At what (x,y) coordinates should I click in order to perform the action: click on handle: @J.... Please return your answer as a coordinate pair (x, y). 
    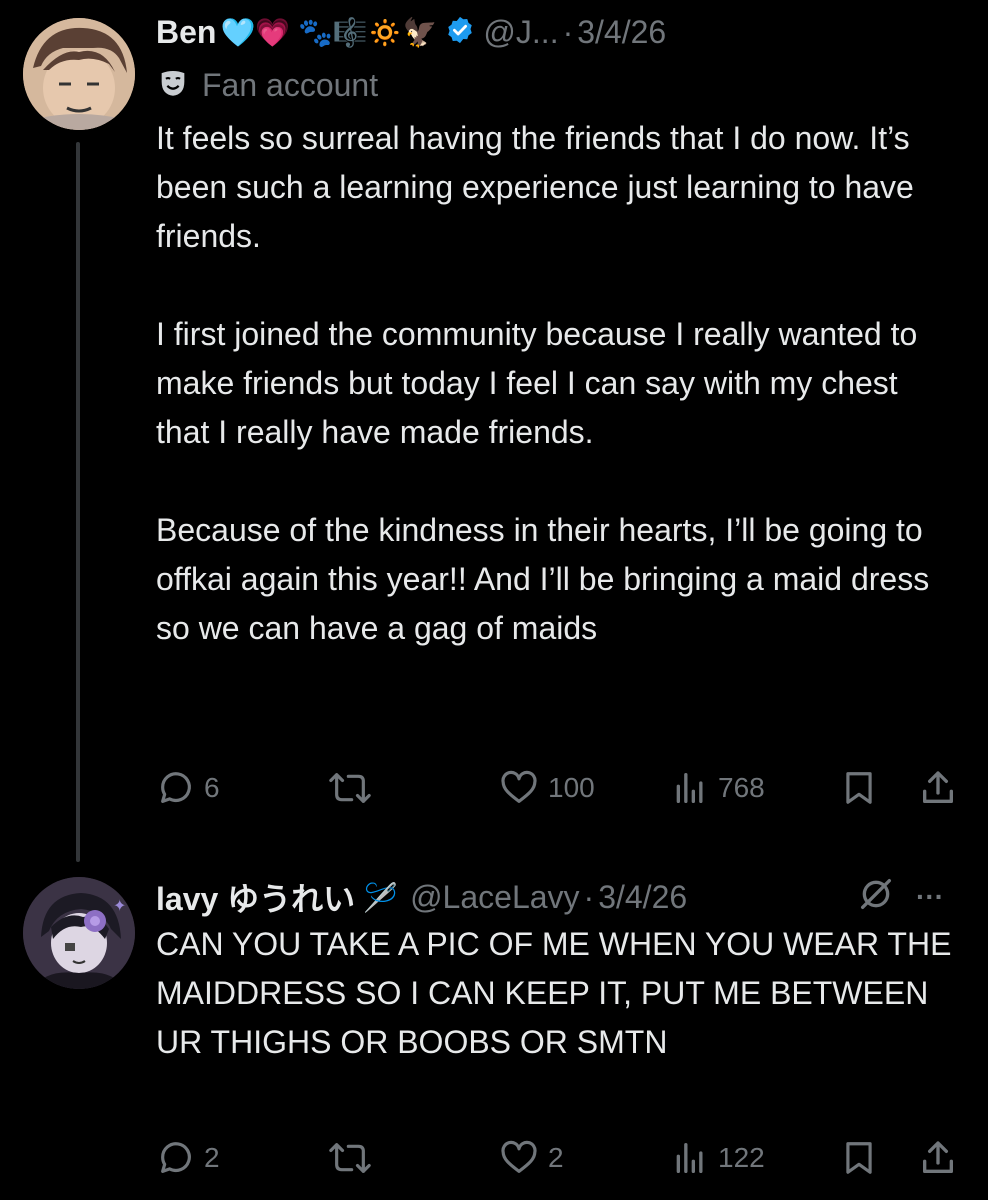
    Looking at the image, I should click on (520, 32).